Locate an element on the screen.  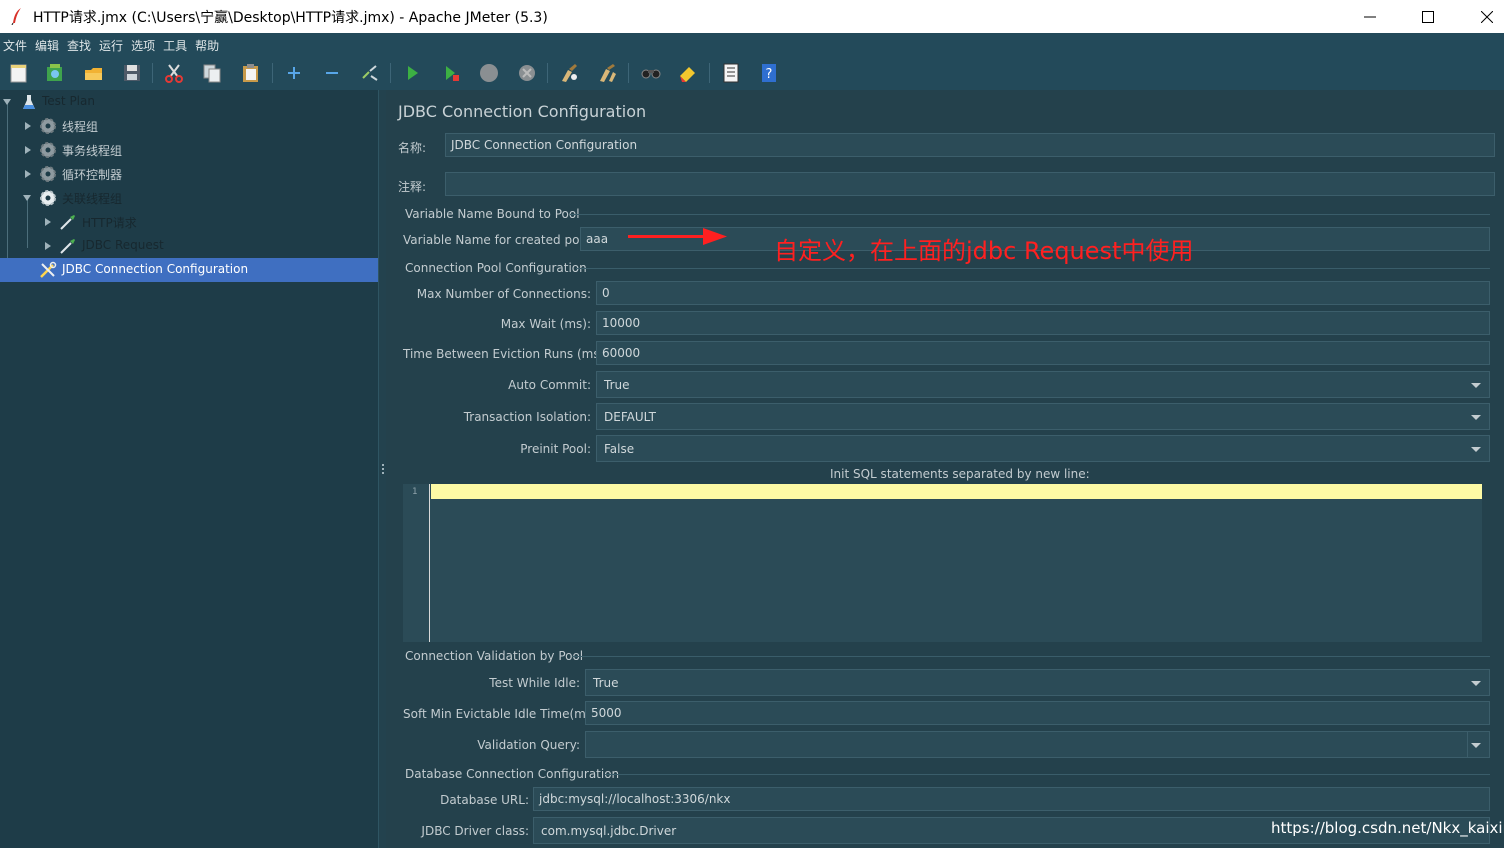
clear-all-icon is located at coordinates (608, 73).